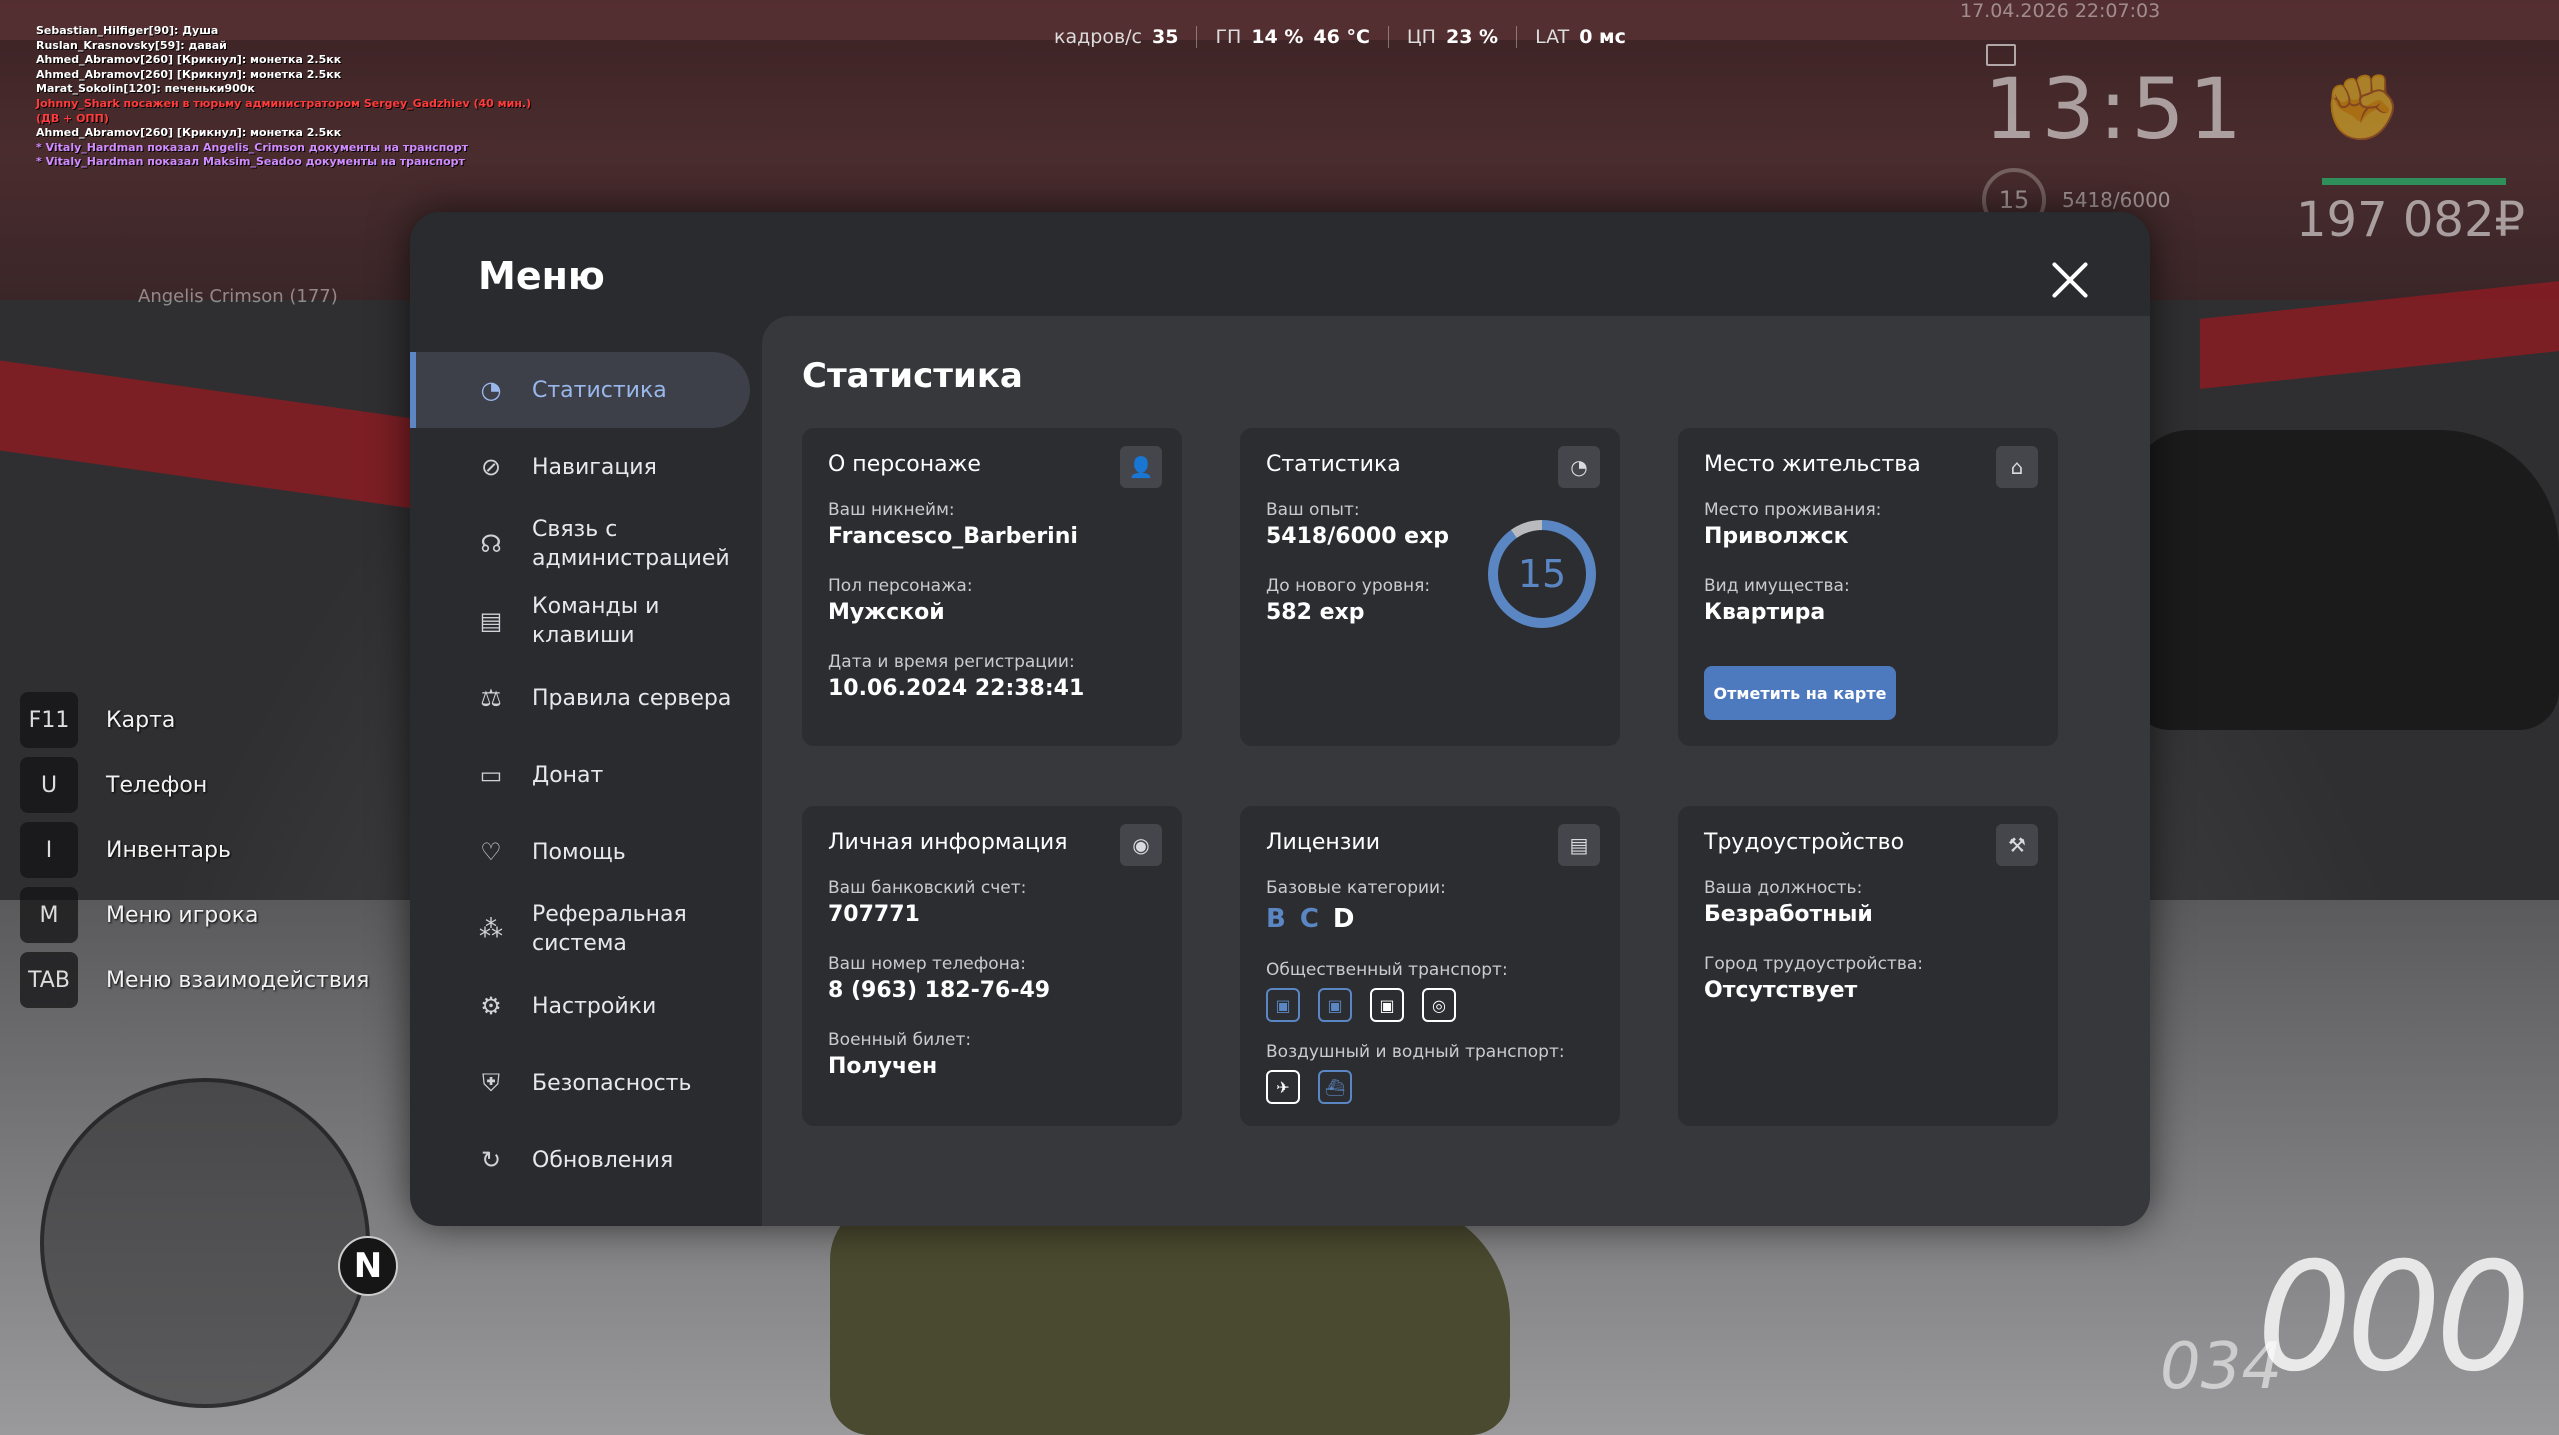 This screenshot has height=1435, width=2559. I want to click on hint-interaction-menu: TAB Меню взаимодействия, so click(194, 980).